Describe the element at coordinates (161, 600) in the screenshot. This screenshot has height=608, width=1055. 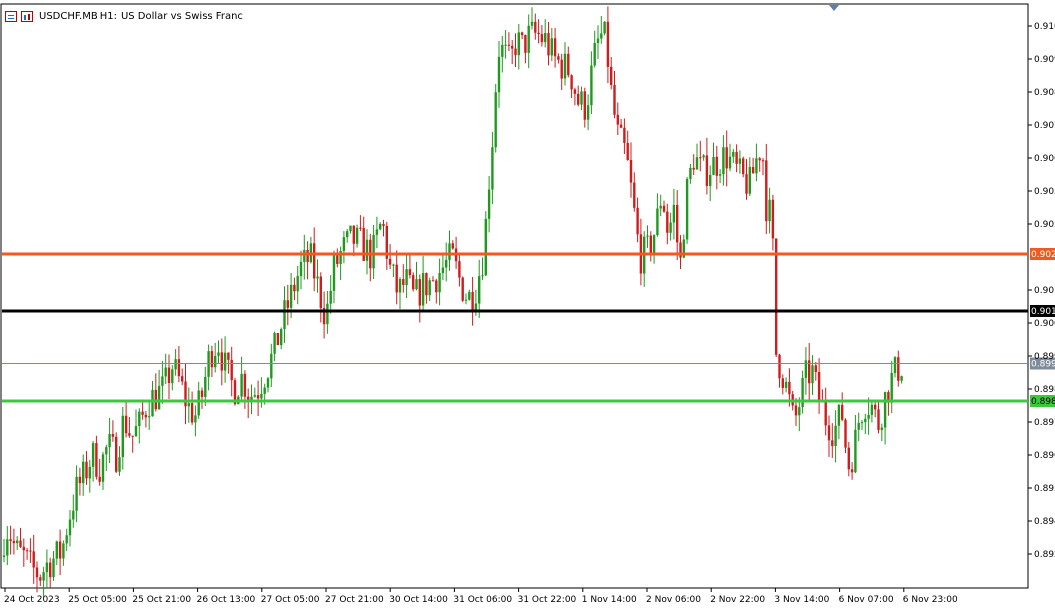
I see `x-tick-label: 25 Oct 21:00` at that location.